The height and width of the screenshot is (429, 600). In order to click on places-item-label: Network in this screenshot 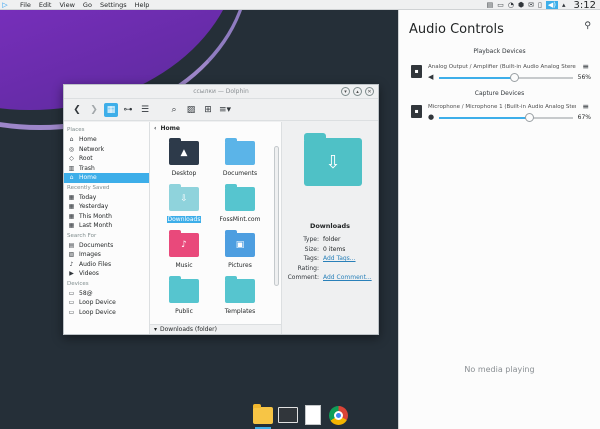, I will do `click(92, 149)`.